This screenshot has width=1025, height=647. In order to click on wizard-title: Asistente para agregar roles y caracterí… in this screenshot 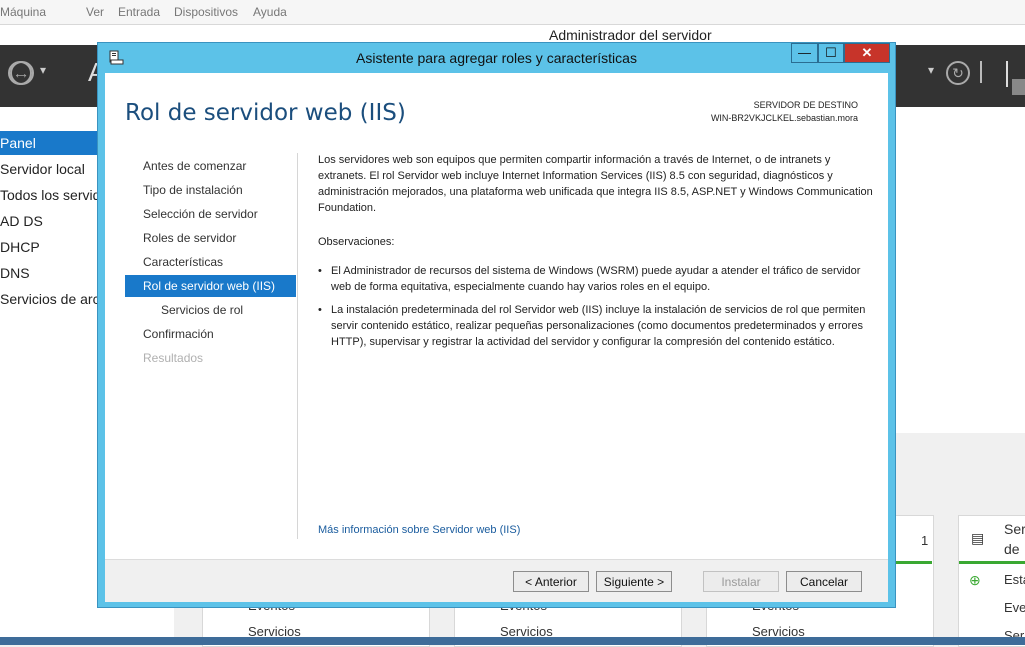, I will do `click(496, 58)`.